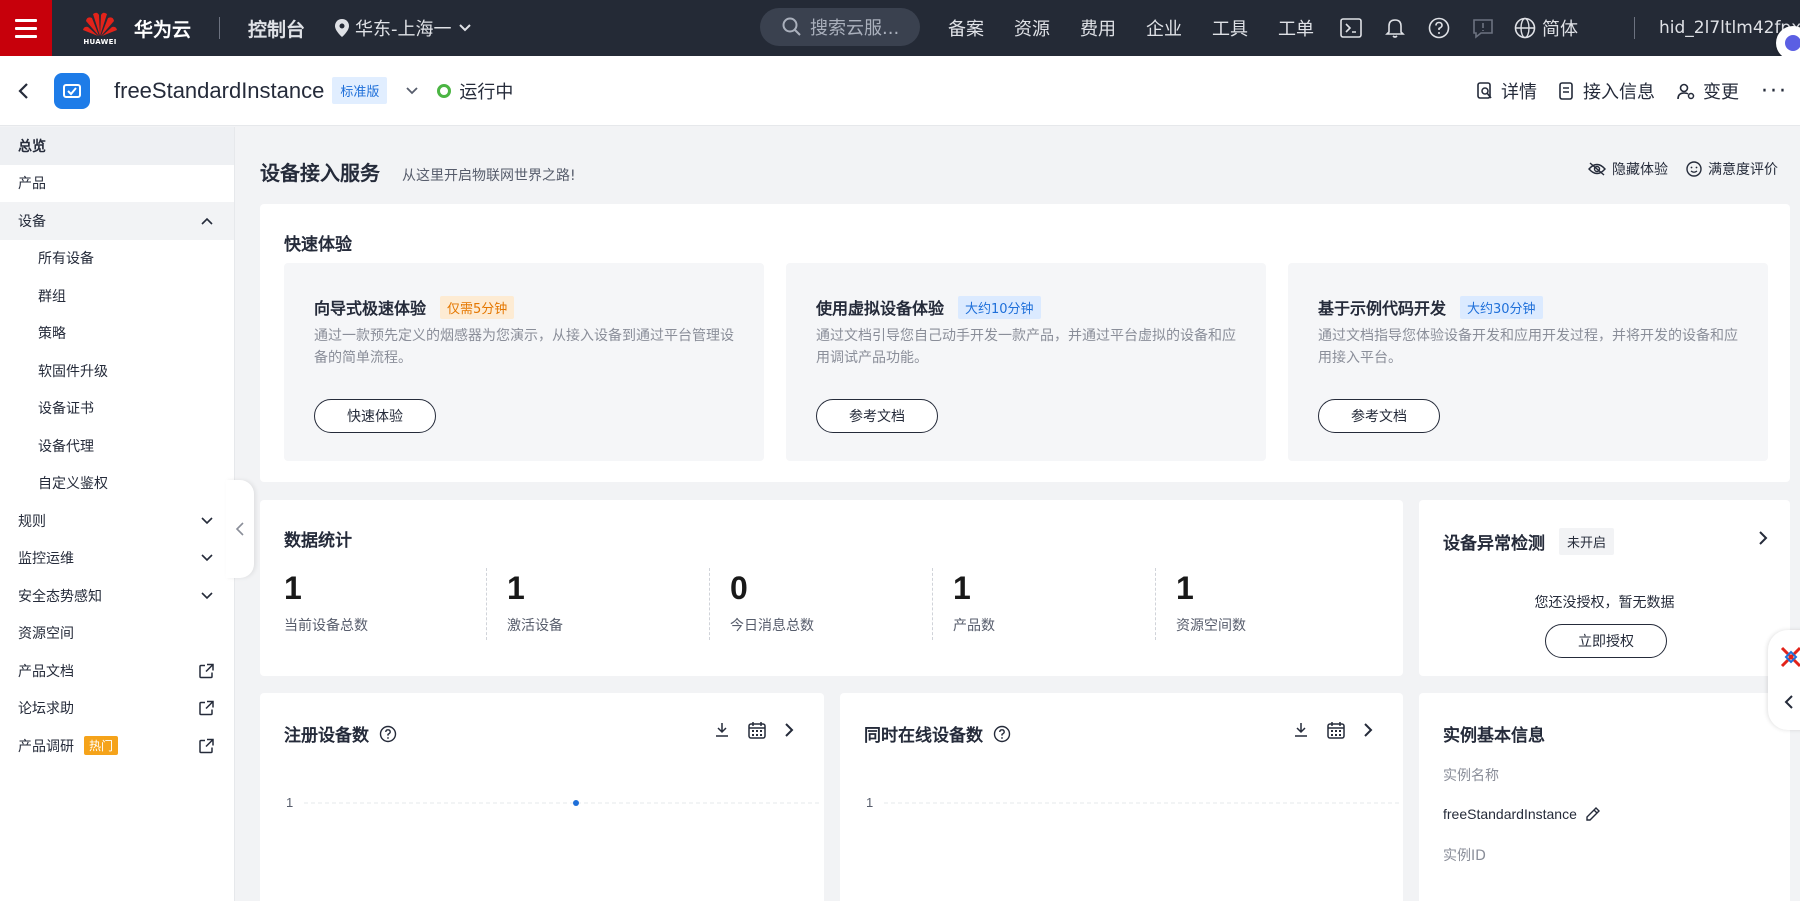  I want to click on terminal-icon, so click(1351, 28).